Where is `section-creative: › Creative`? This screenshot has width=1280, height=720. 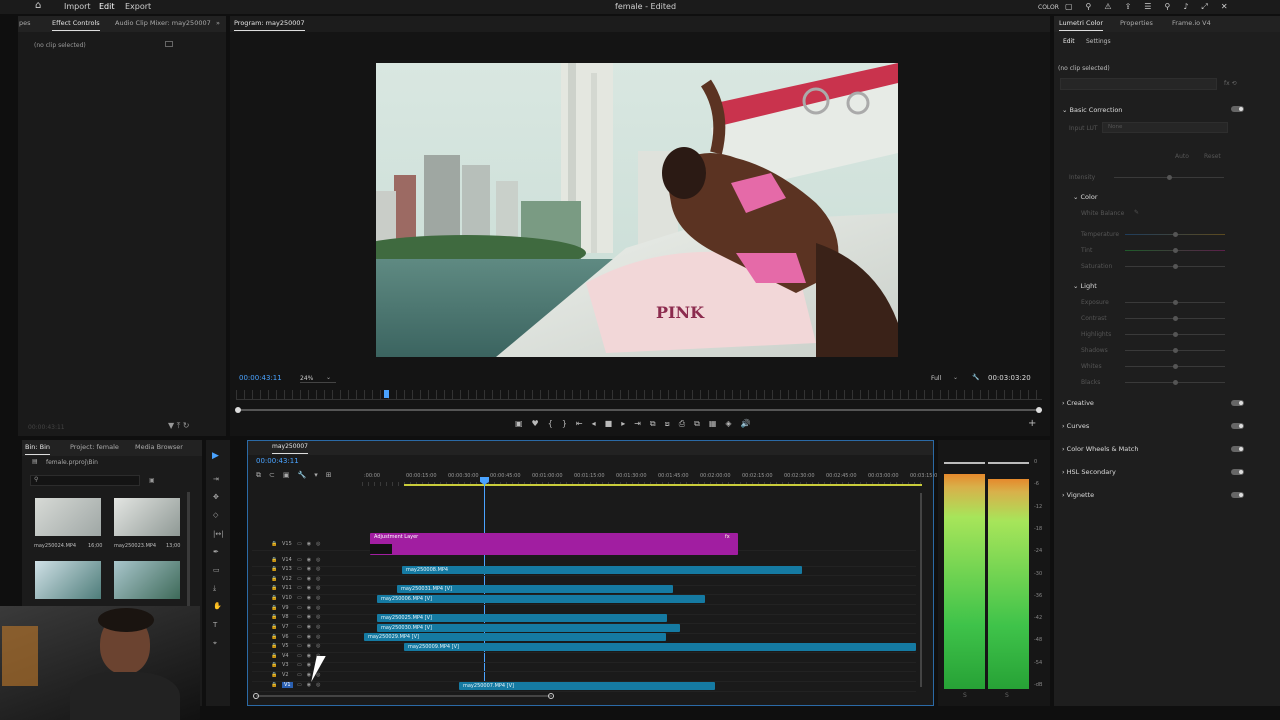 section-creative: › Creative is located at coordinates (1078, 403).